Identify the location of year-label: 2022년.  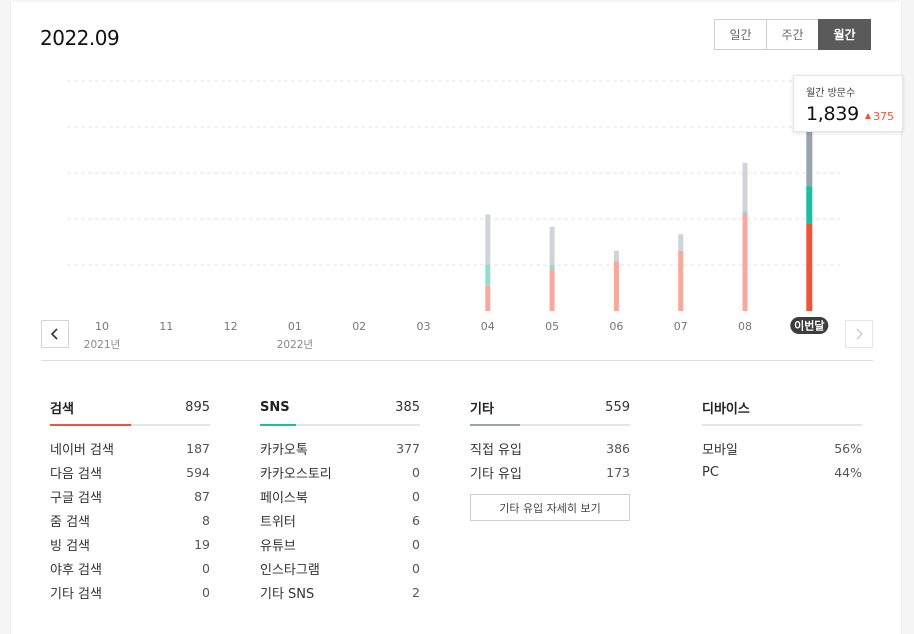
(295, 345).